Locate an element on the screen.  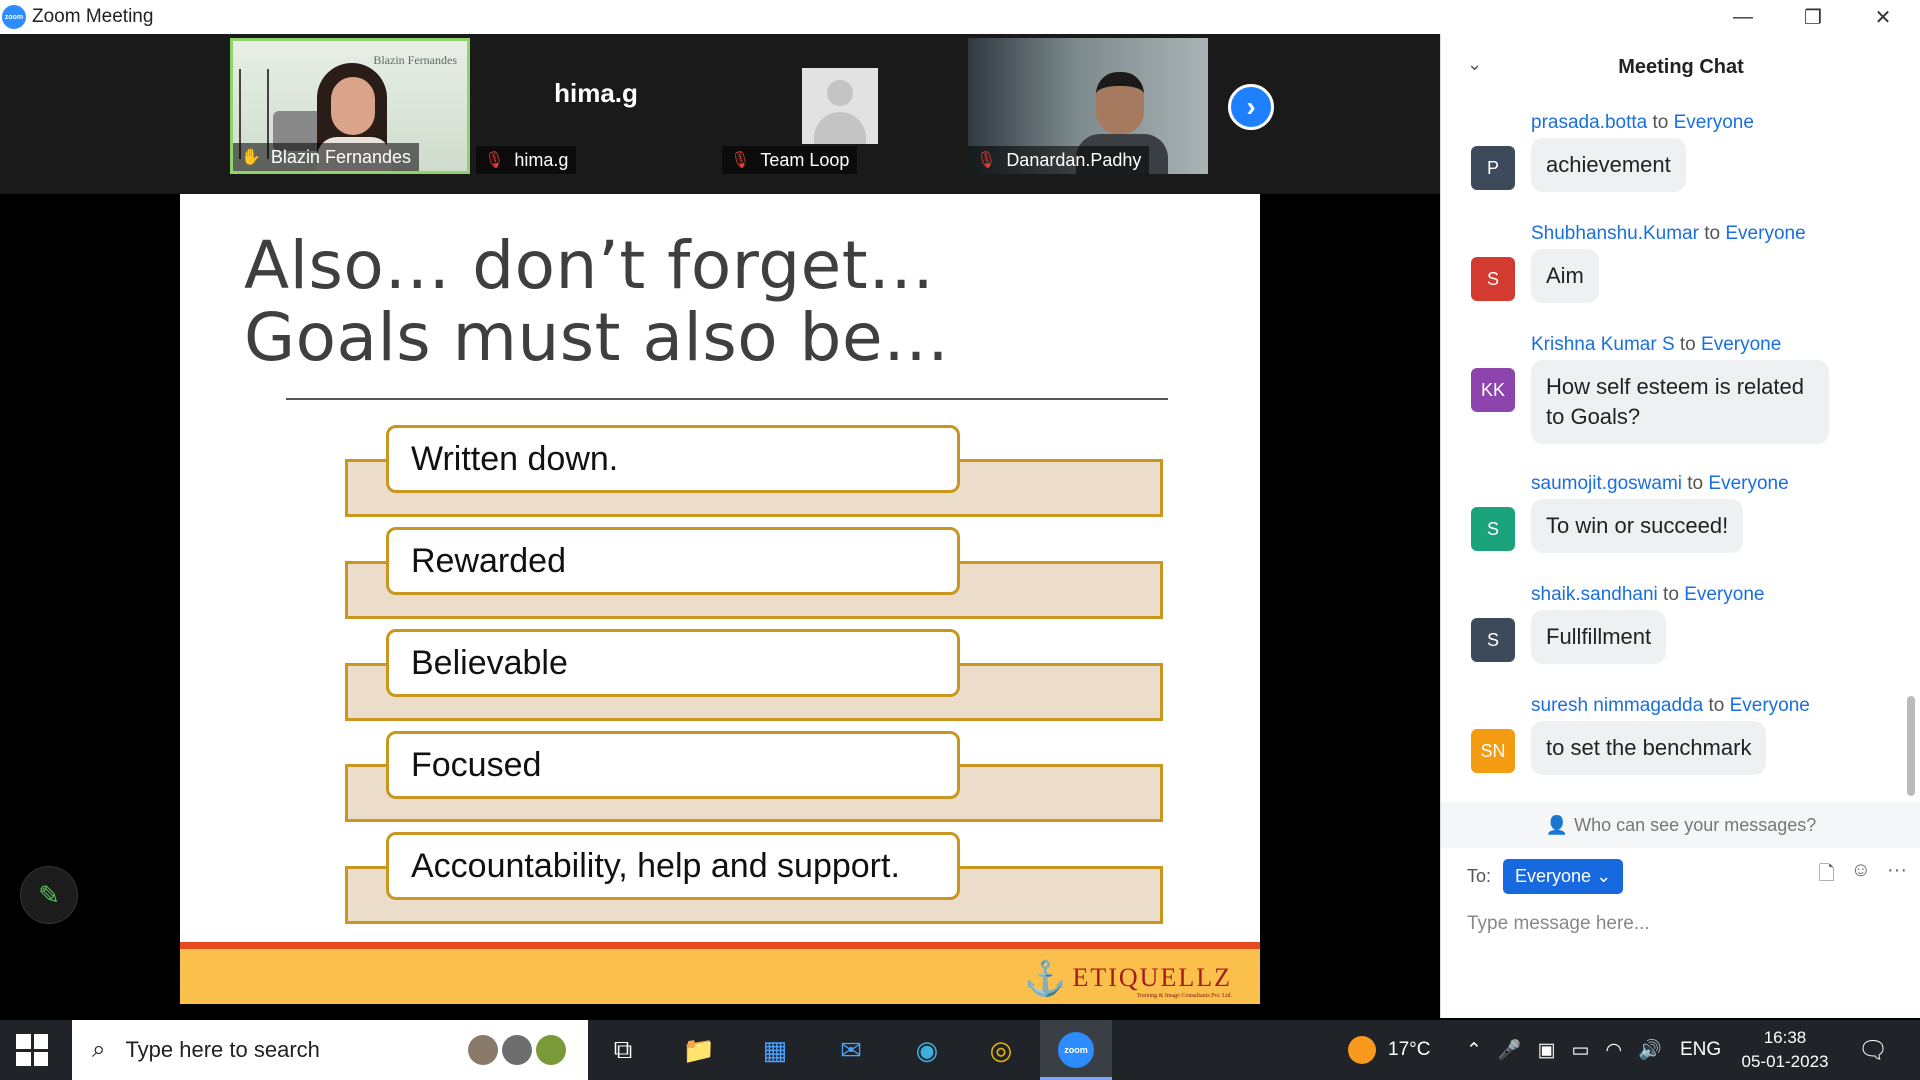
language-indicator: ENG is located at coordinates (1700, 1050).